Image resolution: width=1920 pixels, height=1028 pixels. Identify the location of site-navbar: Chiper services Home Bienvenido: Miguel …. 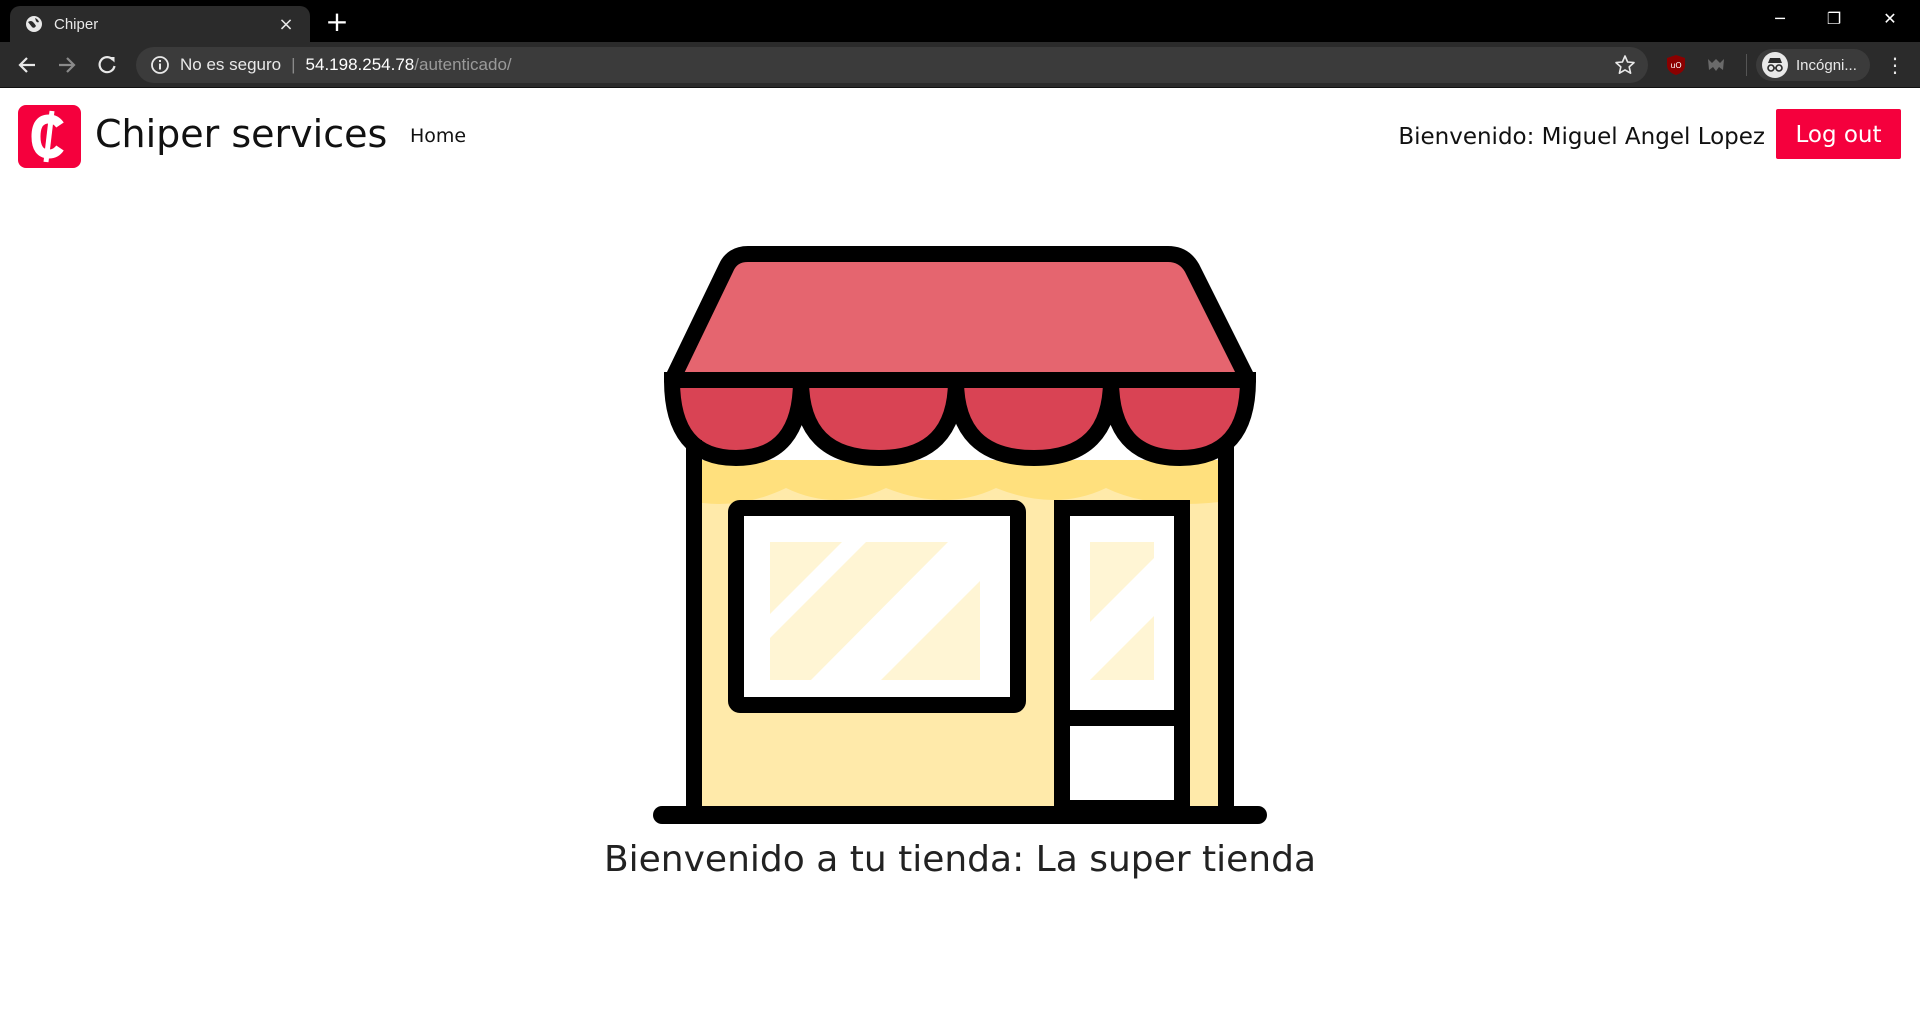
(960, 136).